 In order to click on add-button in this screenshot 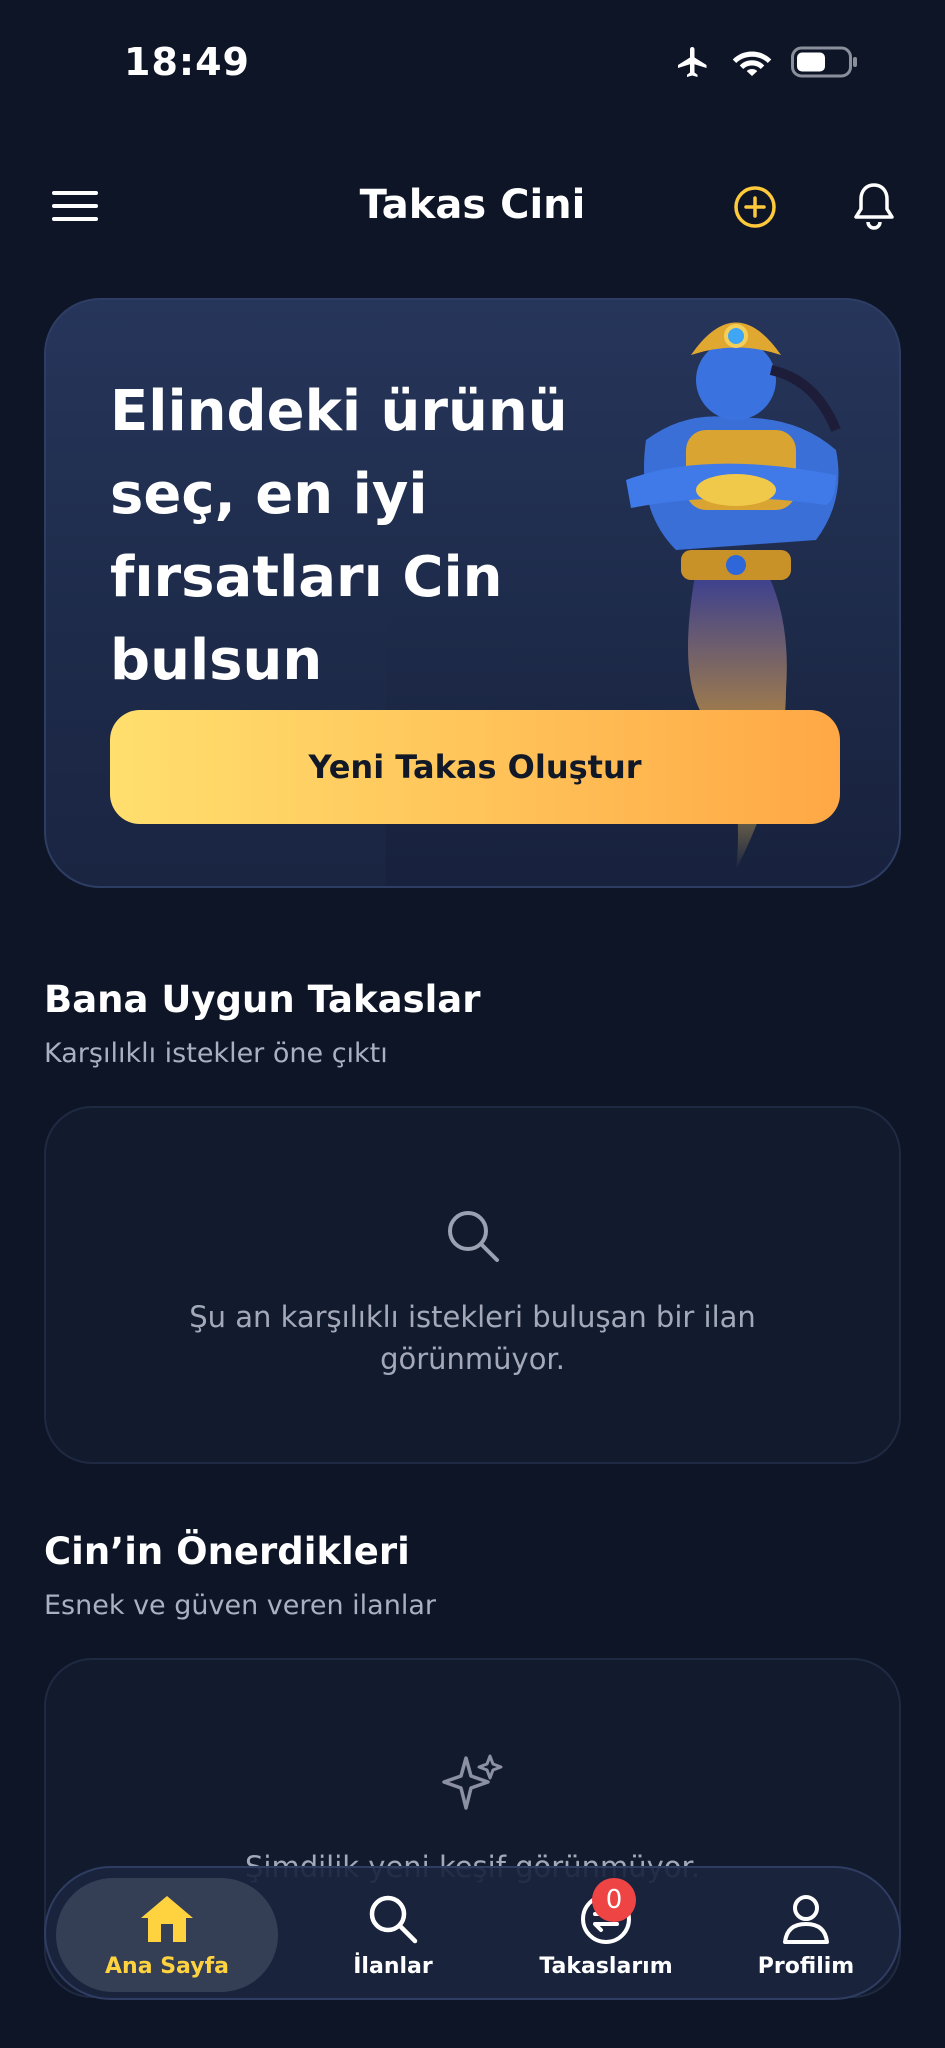, I will do `click(755, 207)`.